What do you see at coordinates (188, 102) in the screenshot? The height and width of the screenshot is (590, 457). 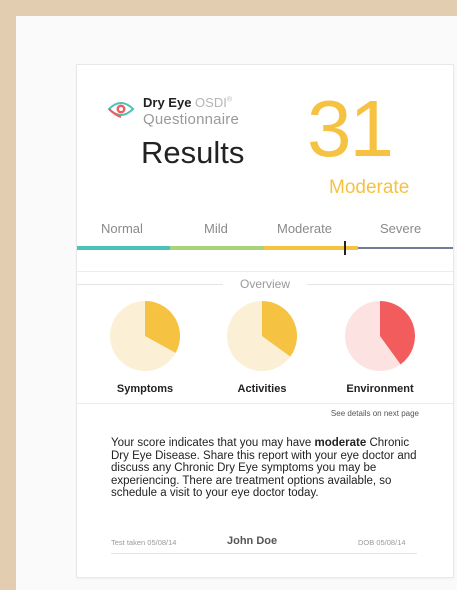 I see `brand-name: Dry Eye OSDI®` at bounding box center [188, 102].